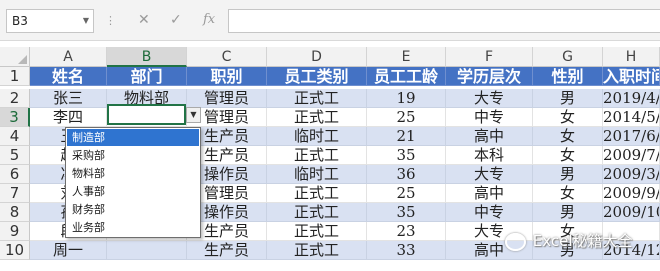 The width and height of the screenshot is (660, 271). What do you see at coordinates (15, 155) in the screenshot?
I see `row-header-5: 5` at bounding box center [15, 155].